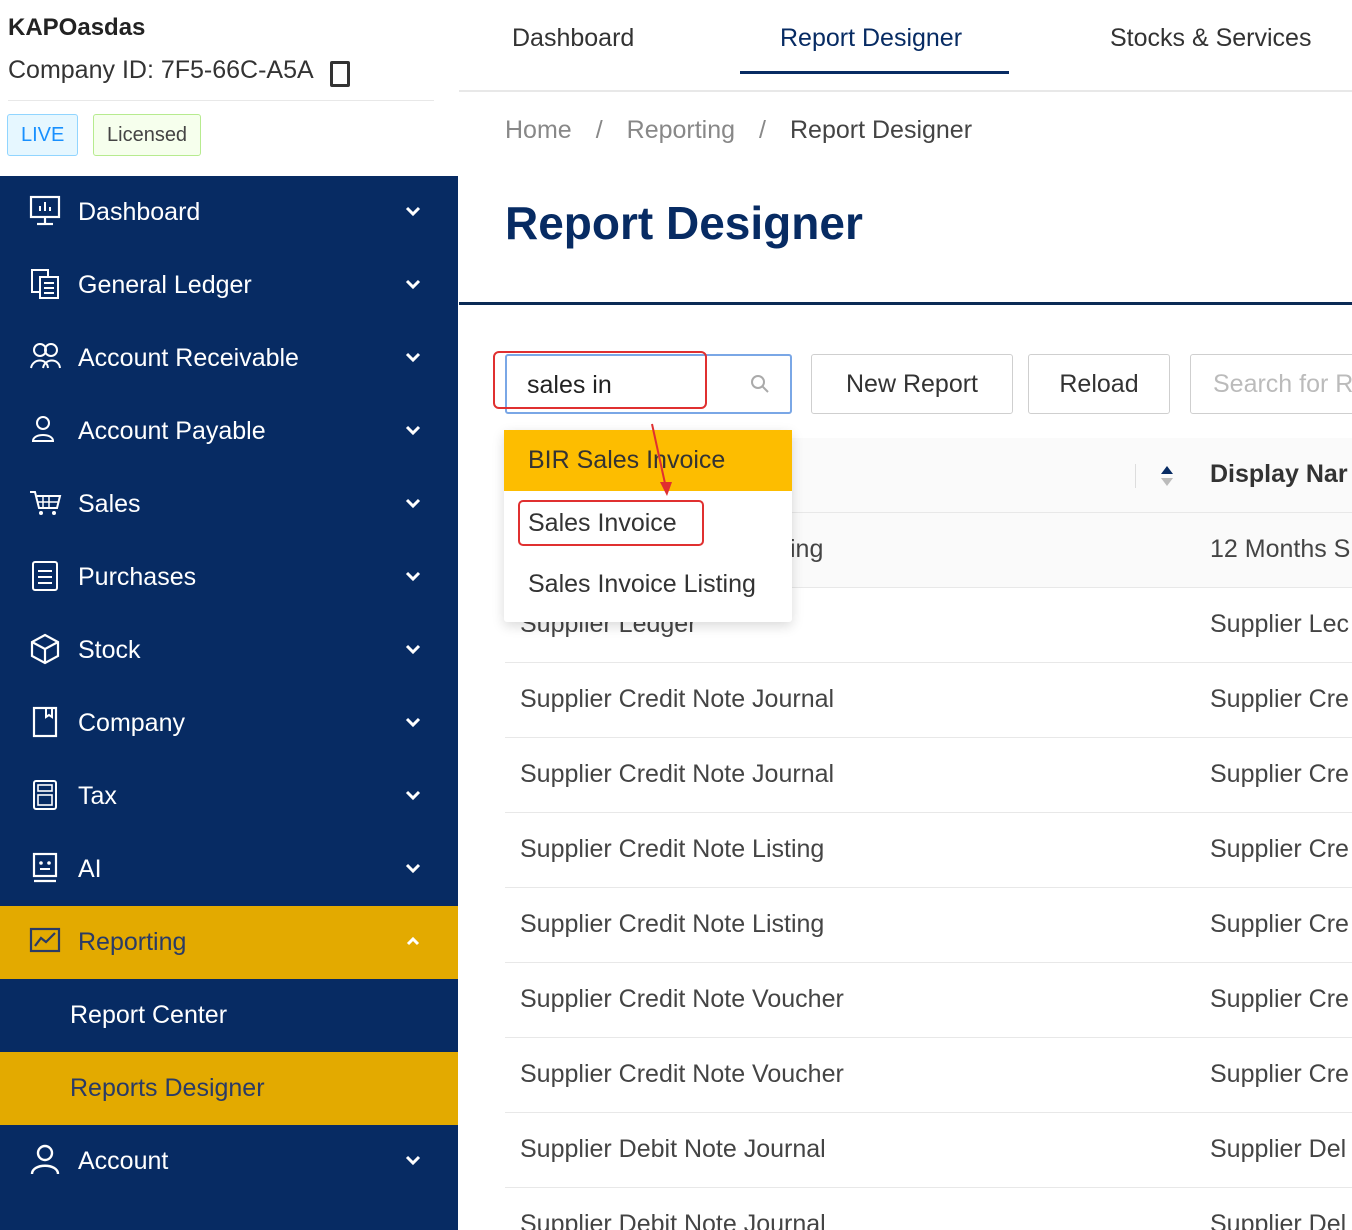 The width and height of the screenshot is (1352, 1230). I want to click on sidebar-item-label: AI, so click(90, 869).